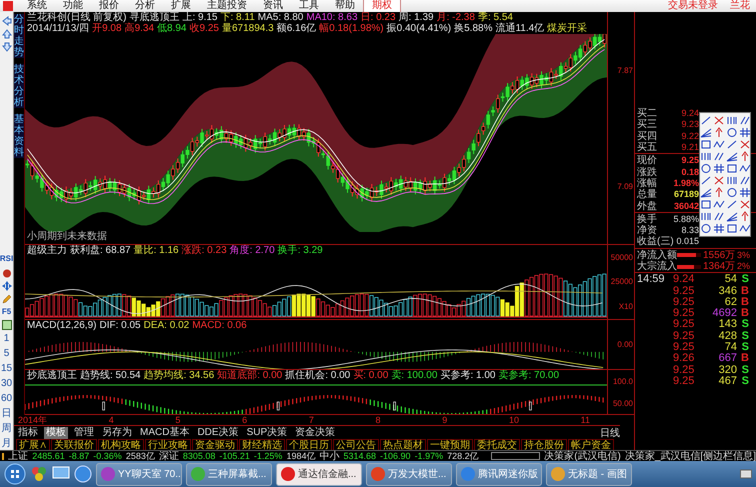  I want to click on date-axis-label: 6, so click(245, 420).